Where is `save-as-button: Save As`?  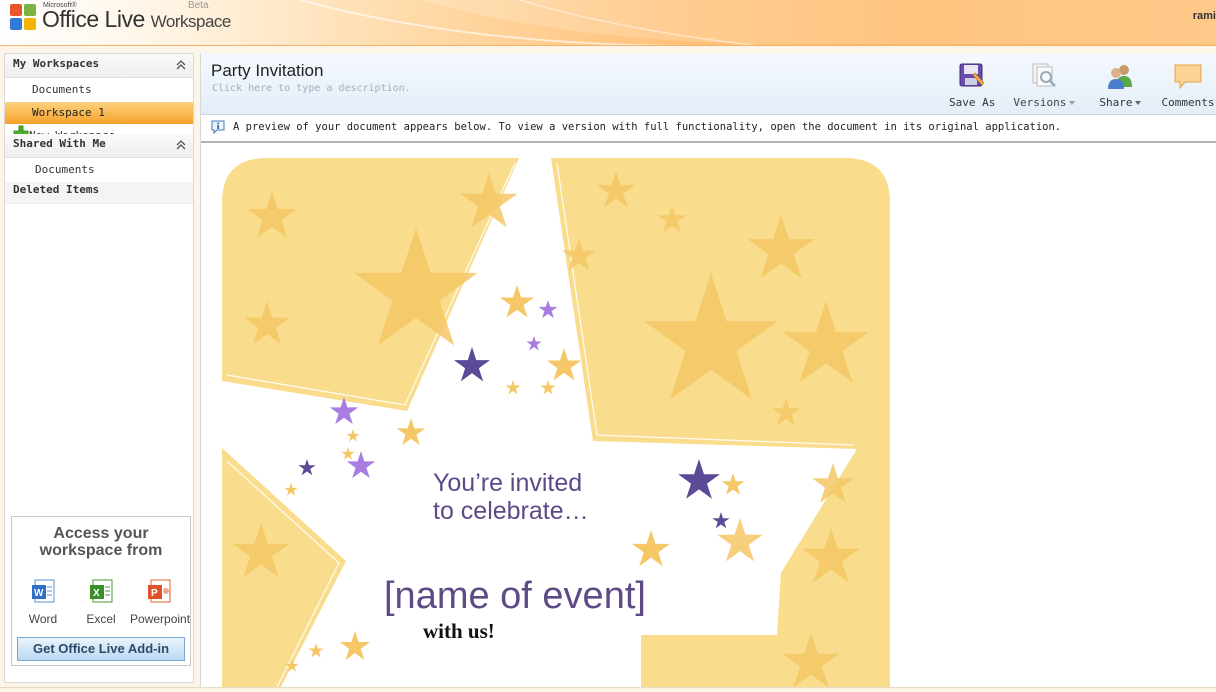 save-as-button: Save As is located at coordinates (972, 85).